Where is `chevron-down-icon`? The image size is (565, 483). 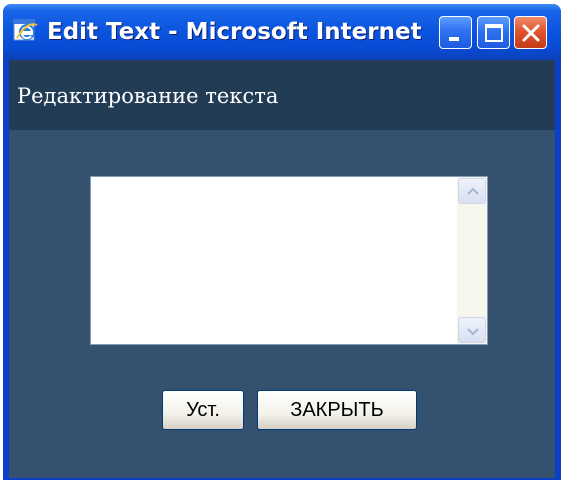
chevron-down-icon is located at coordinates (473, 332).